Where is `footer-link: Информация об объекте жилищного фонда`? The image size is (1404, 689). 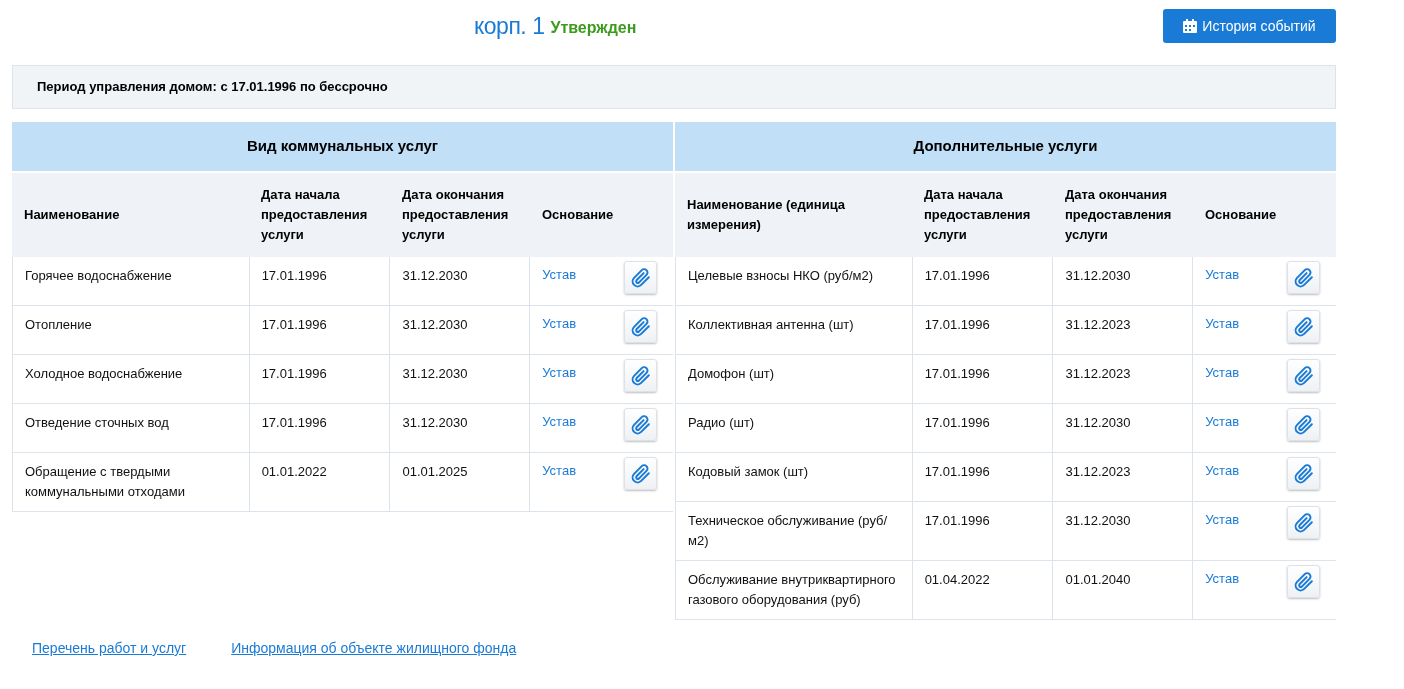
footer-link: Информация об объекте жилищного фонда is located at coordinates (374, 648).